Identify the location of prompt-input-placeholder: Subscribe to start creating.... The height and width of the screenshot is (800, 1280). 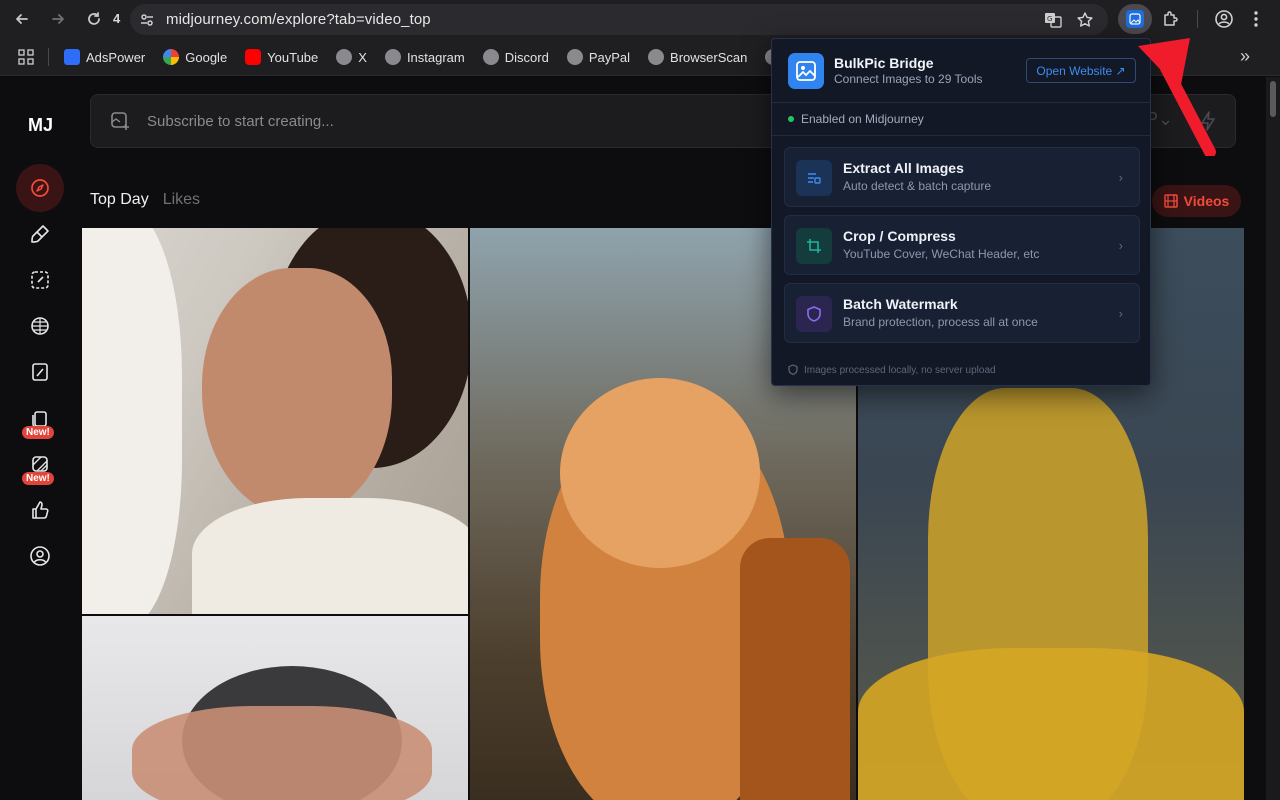
(240, 121).